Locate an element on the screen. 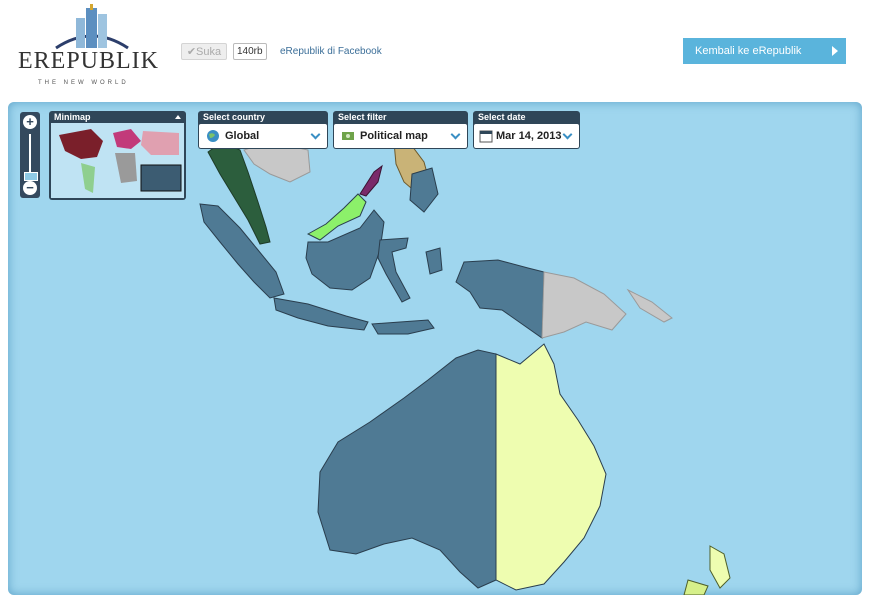 The height and width of the screenshot is (609, 869). world-minimap is located at coordinates (120, 161).